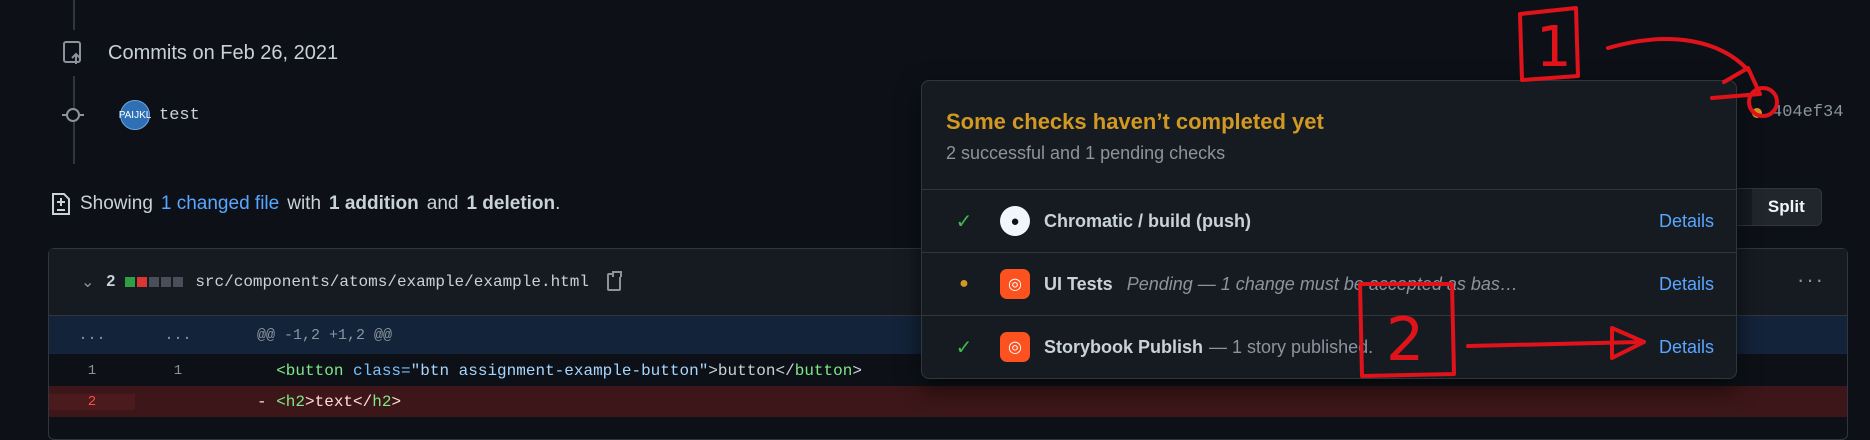 Image resolution: width=1870 pixels, height=440 pixels. I want to click on annotation-label-2: 2, so click(1405, 340).